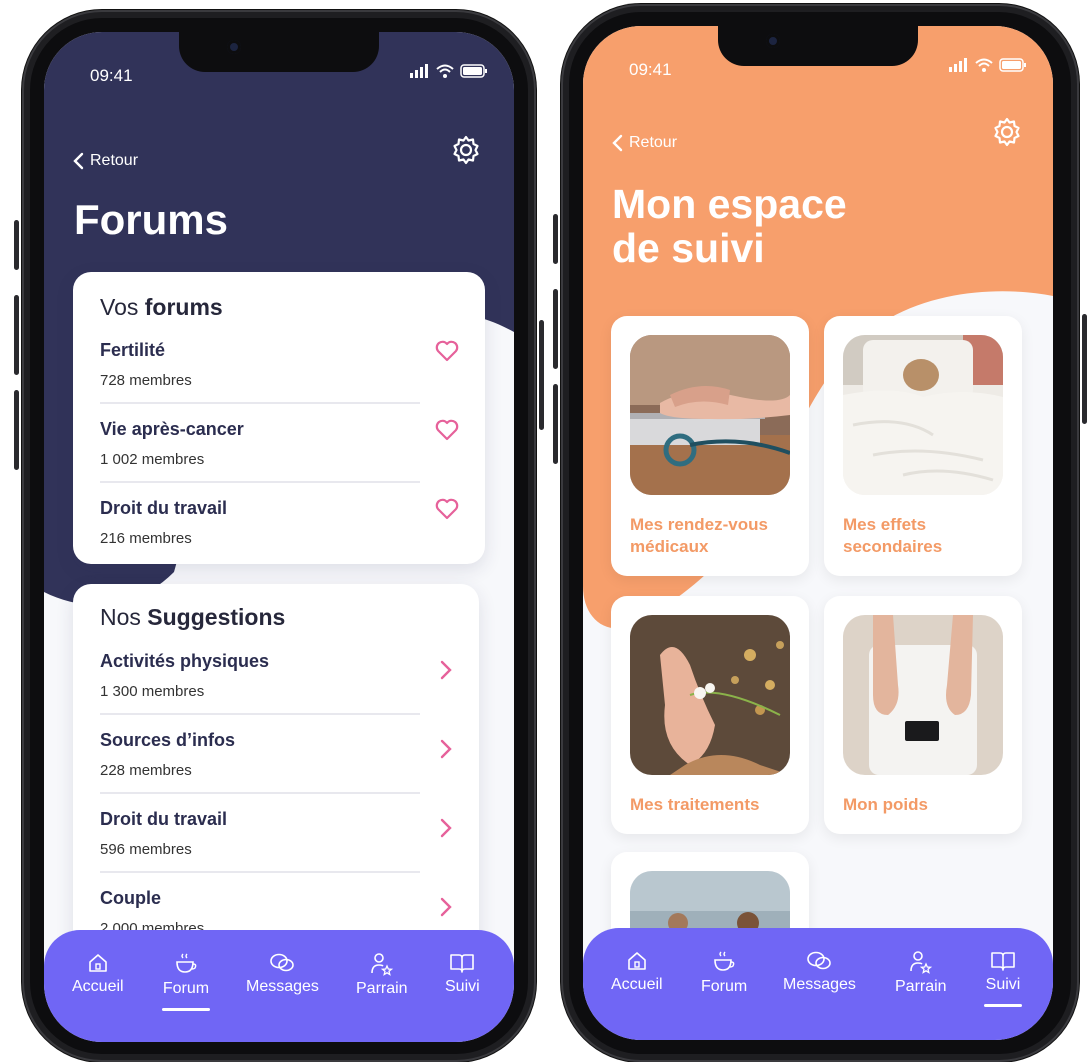 The image size is (1089, 1062). Describe the element at coordinates (185, 661) in the screenshot. I see `suggestion-name: Activités physiques` at that location.